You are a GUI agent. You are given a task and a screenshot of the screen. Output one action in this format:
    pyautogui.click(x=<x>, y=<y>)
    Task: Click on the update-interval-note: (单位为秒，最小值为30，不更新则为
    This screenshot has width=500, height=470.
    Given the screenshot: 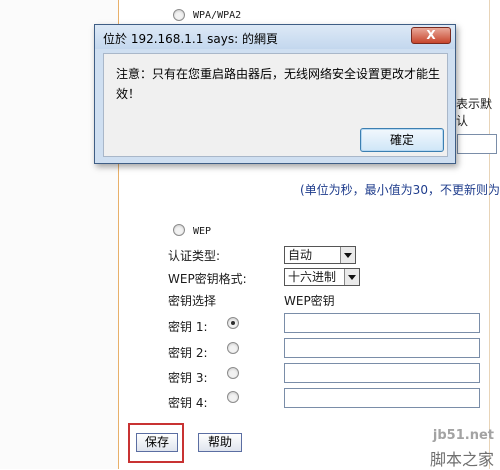 What is the action you would take?
    pyautogui.click(x=400, y=190)
    